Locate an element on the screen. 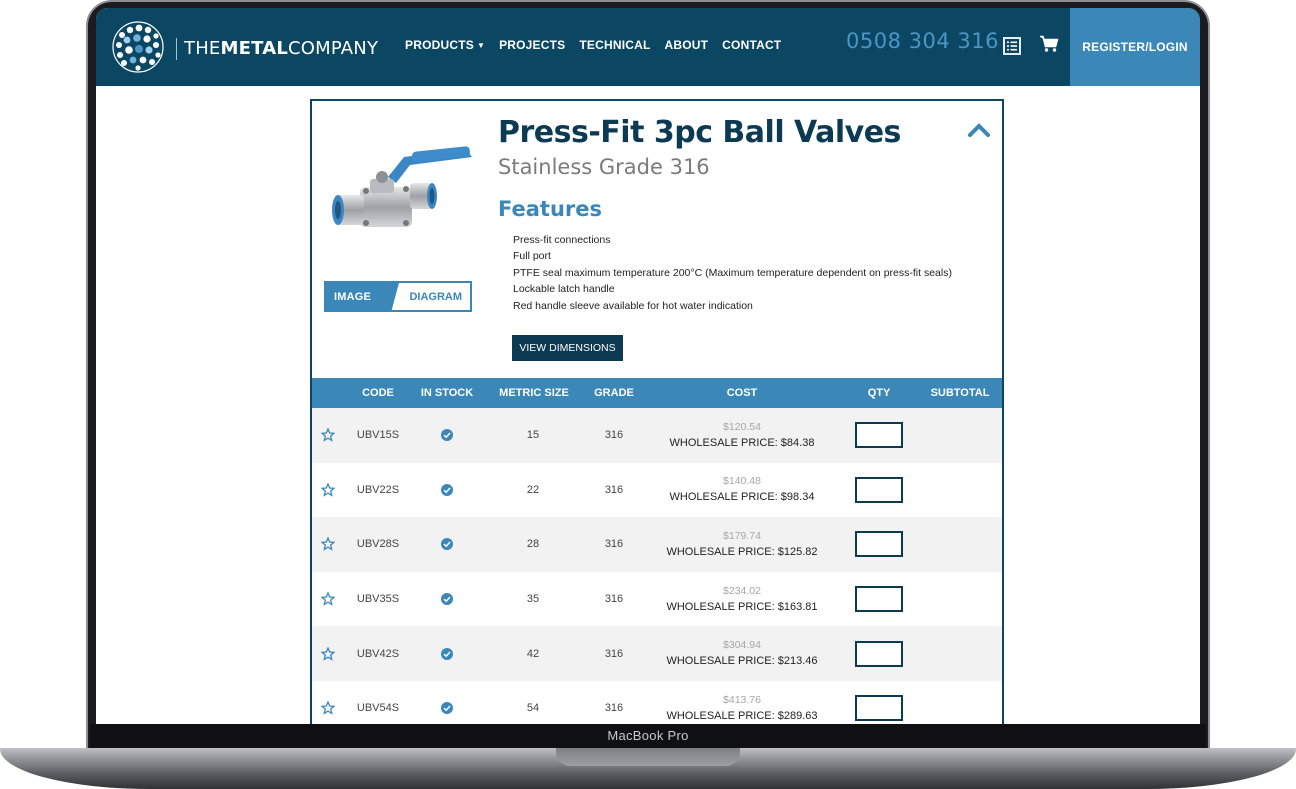 This screenshot has height=789, width=1296. wholesale-value: $98.34 is located at coordinates (797, 497).